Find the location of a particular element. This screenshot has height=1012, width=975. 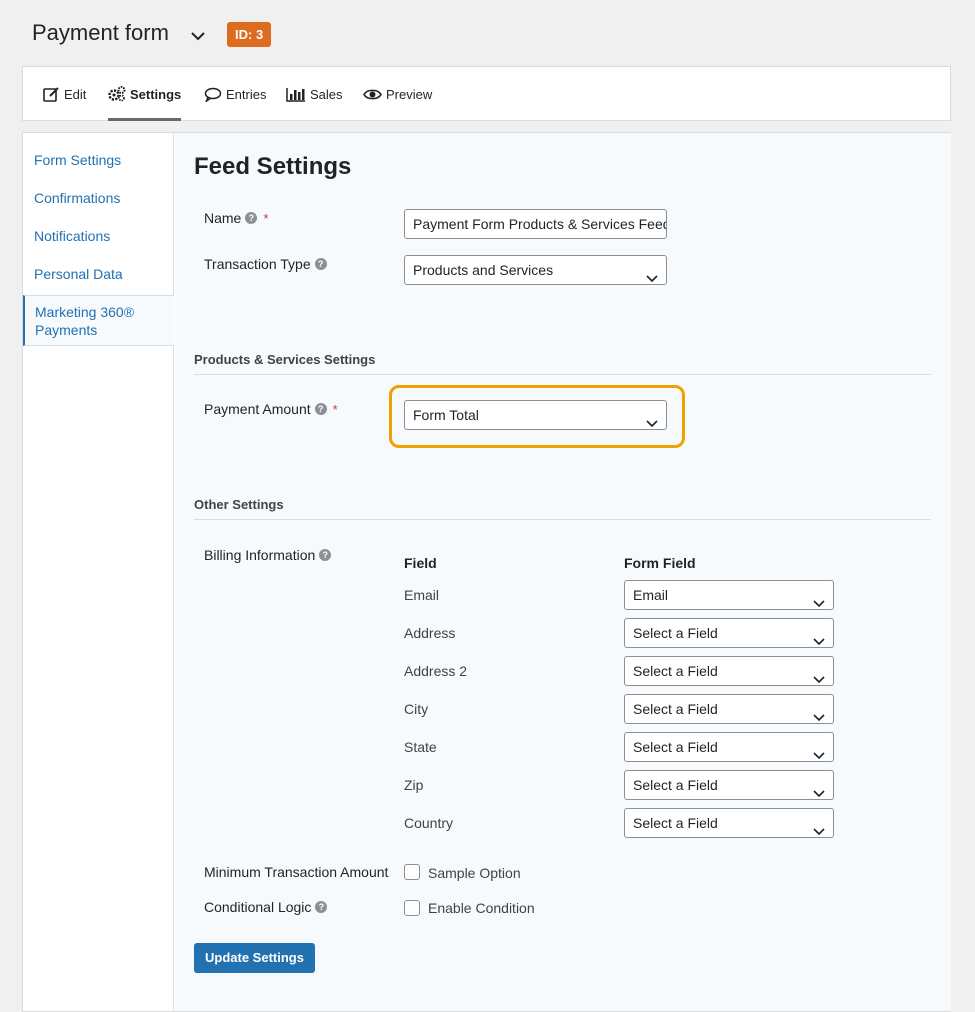

sidebar-item-marketing-360-payments: Marketing 360® Payments is located at coordinates (98, 320).